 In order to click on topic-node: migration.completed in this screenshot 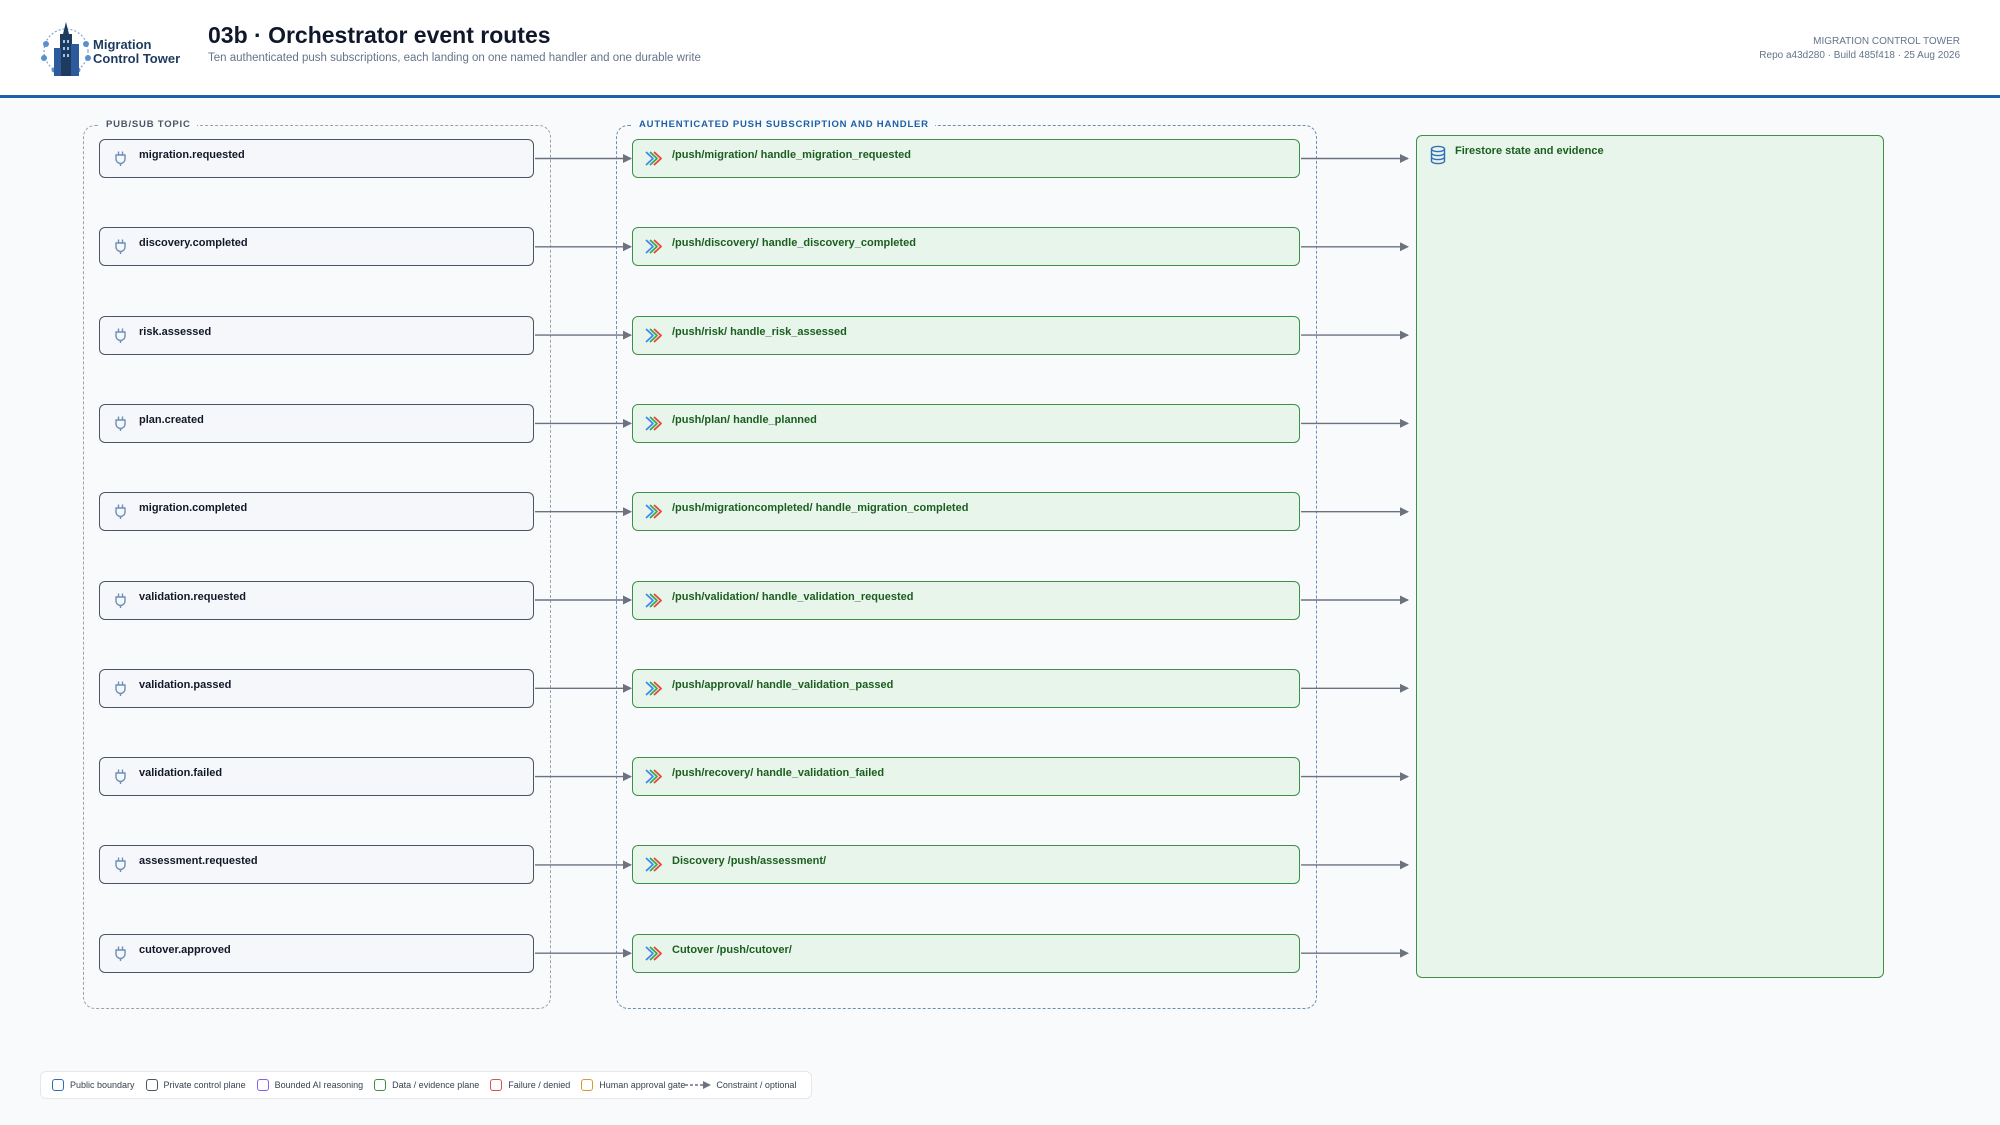, I will do `click(316, 512)`.